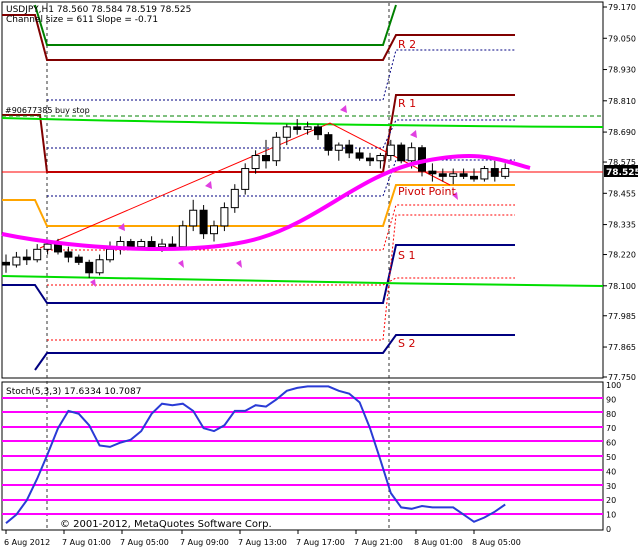 This screenshot has width=640, height=549. Describe the element at coordinates (98, 10) in the screenshot. I see `chart-header-symbol: USDJPY,H1 78.560 78.584 78.519 78.525` at that location.